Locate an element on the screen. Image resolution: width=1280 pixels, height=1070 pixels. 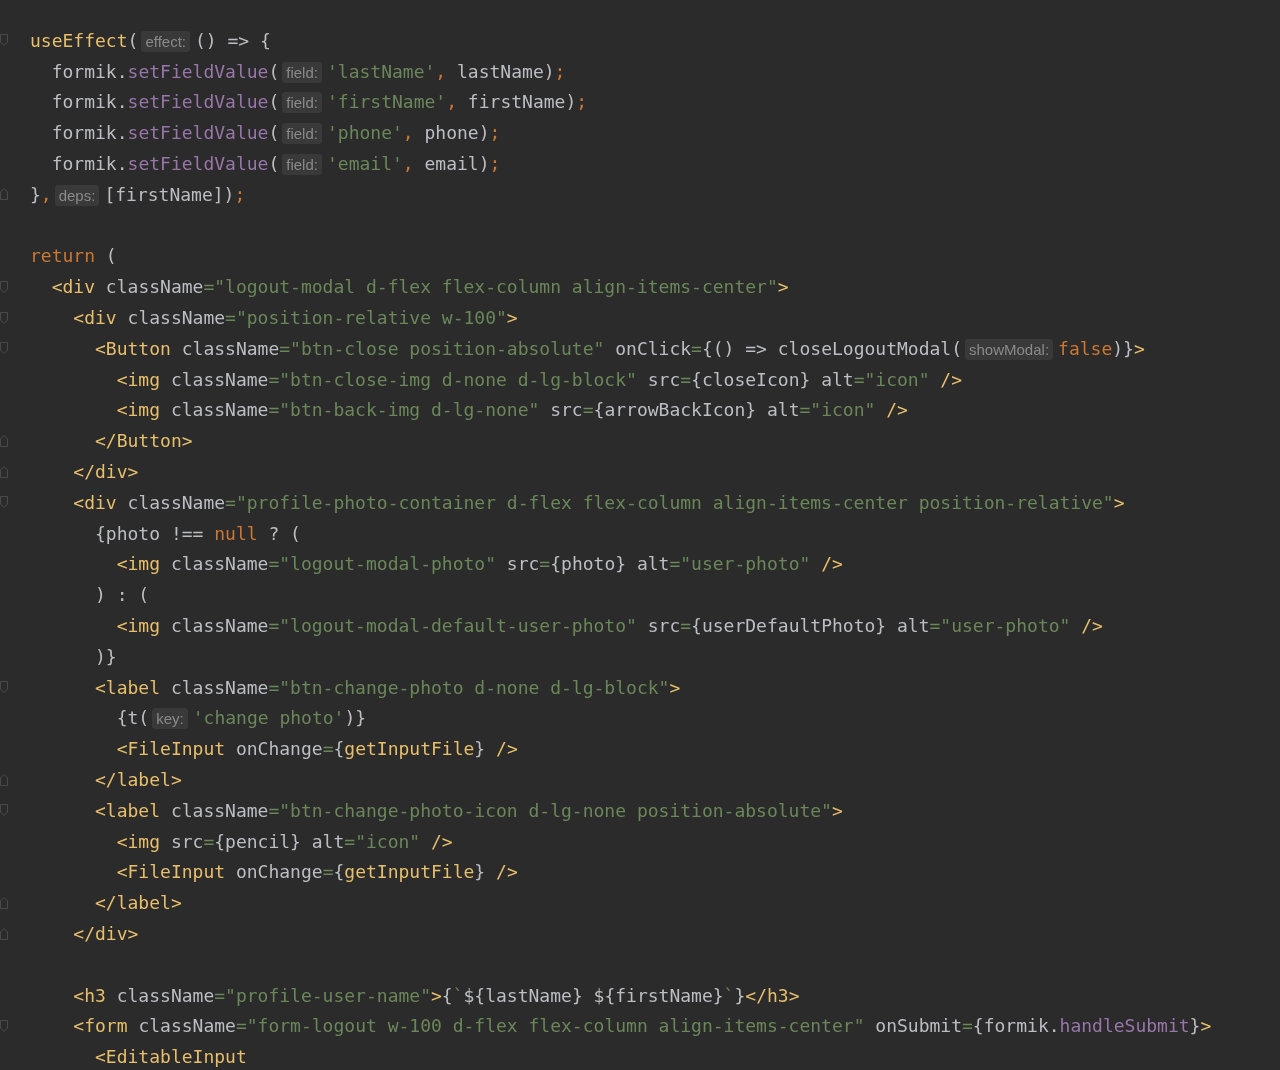
code-line: <label className="btn-change-photo-icon d-lg-none position-absolute"> is located at coordinates (468, 810).